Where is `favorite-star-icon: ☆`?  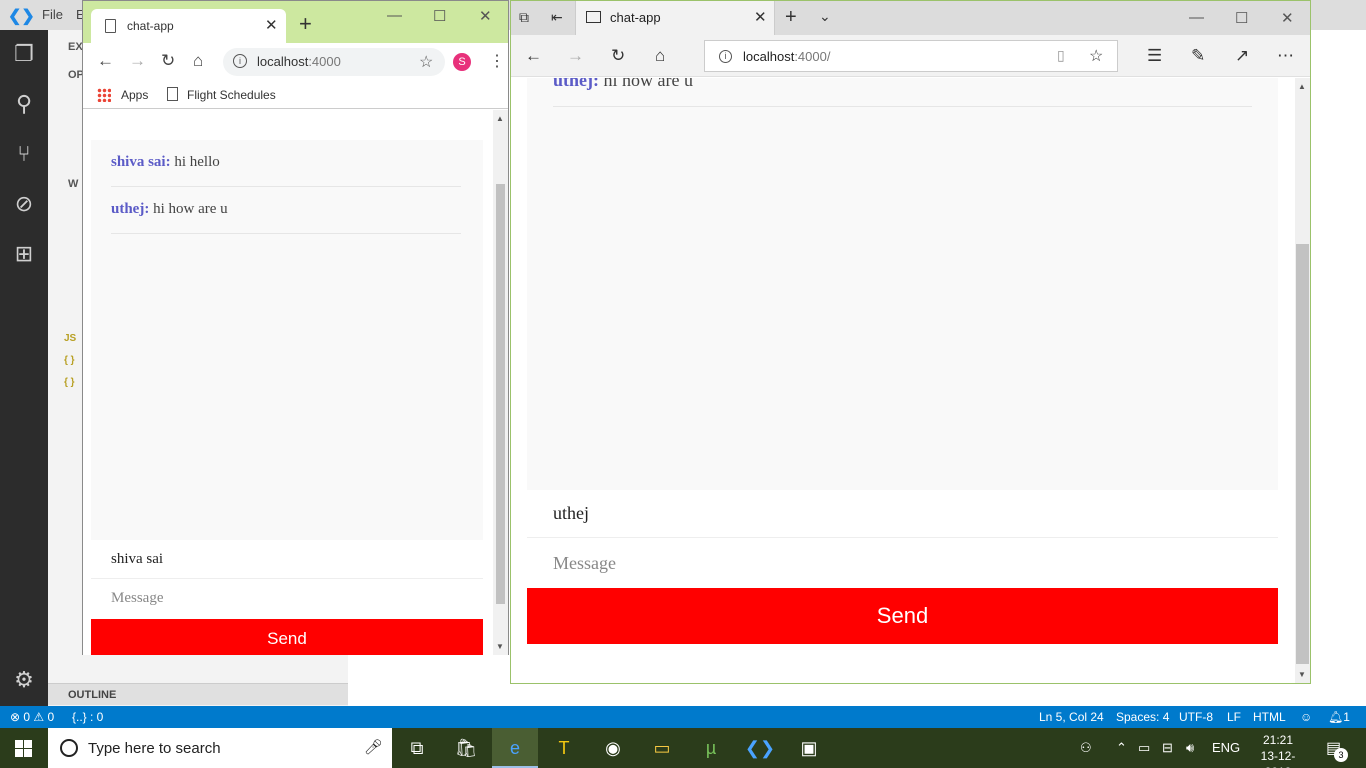
favorite-star-icon: ☆ is located at coordinates (1096, 56).